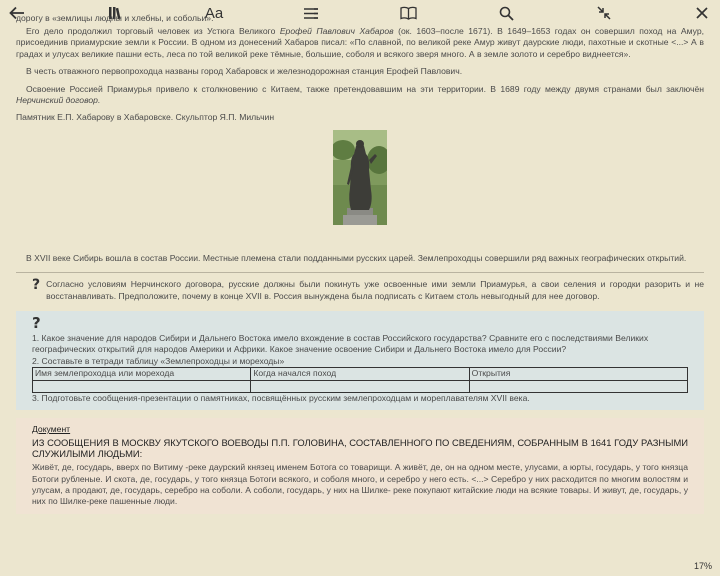 This screenshot has width=720, height=576. What do you see at coordinates (58, 100) in the screenshot?
I see `nerchinsk-treaty-link: Нерчинский договор.` at bounding box center [58, 100].